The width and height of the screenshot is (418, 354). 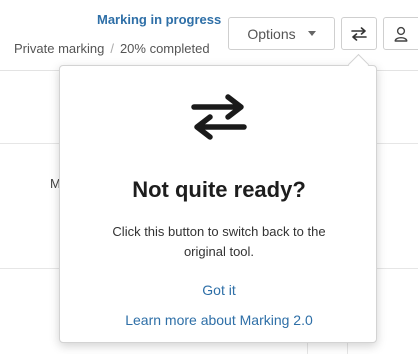 What do you see at coordinates (159, 19) in the screenshot?
I see `marking-status-title: Marking in progress` at bounding box center [159, 19].